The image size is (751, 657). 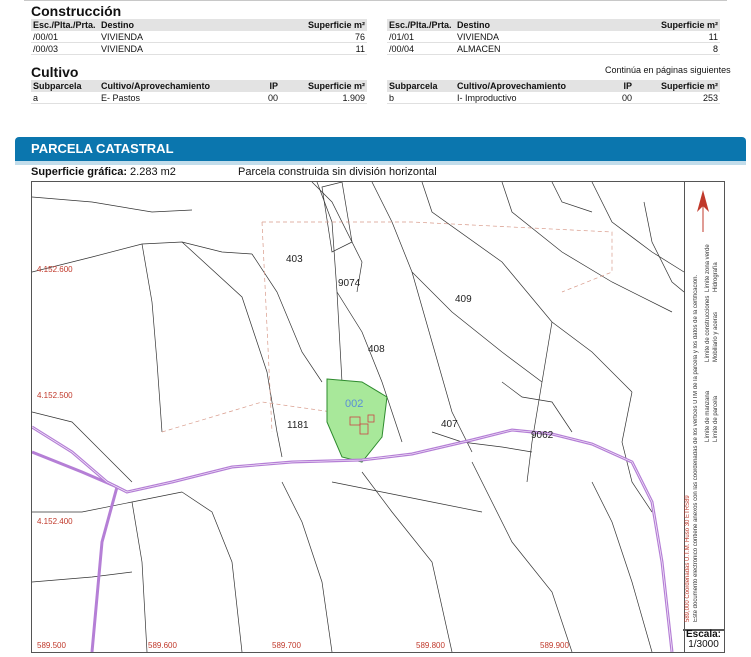 What do you see at coordinates (463, 299) in the screenshot?
I see `label-409: 409` at bounding box center [463, 299].